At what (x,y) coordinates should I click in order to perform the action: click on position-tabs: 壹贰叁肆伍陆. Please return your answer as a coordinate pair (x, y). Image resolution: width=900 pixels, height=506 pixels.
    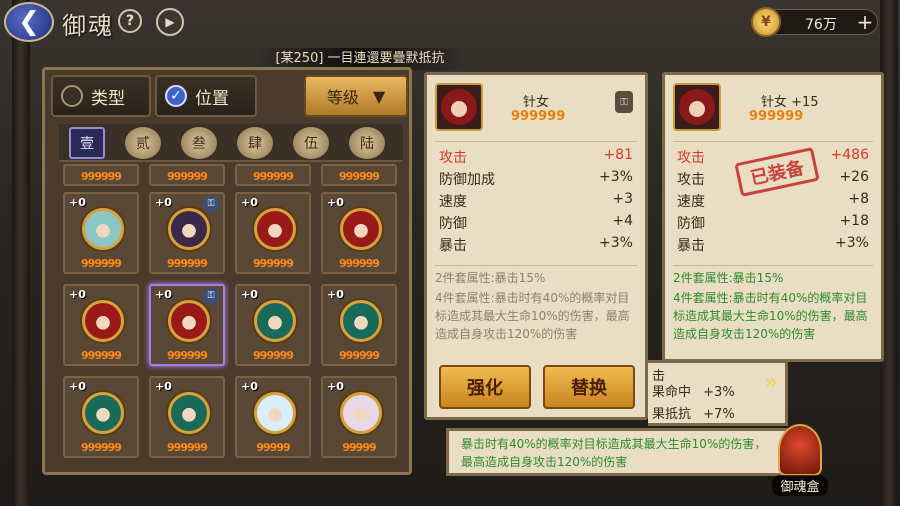
    Looking at the image, I should click on (231, 143).